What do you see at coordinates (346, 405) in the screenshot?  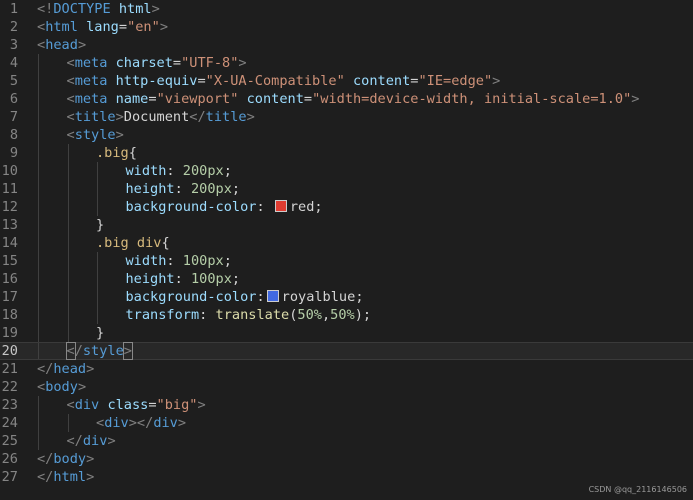 I see `code-line: 23 <div class="big">` at bounding box center [346, 405].